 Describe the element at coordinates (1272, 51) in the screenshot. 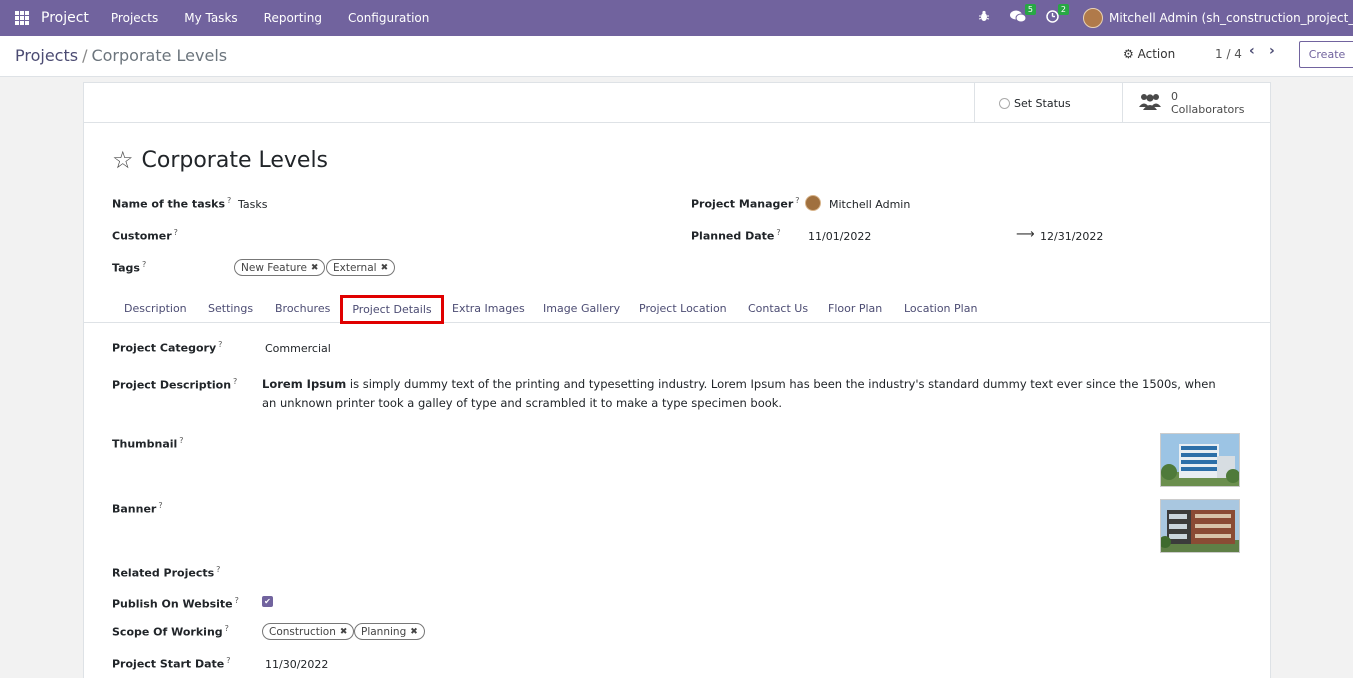

I see `pager-next-chevron-icon: ›` at that location.